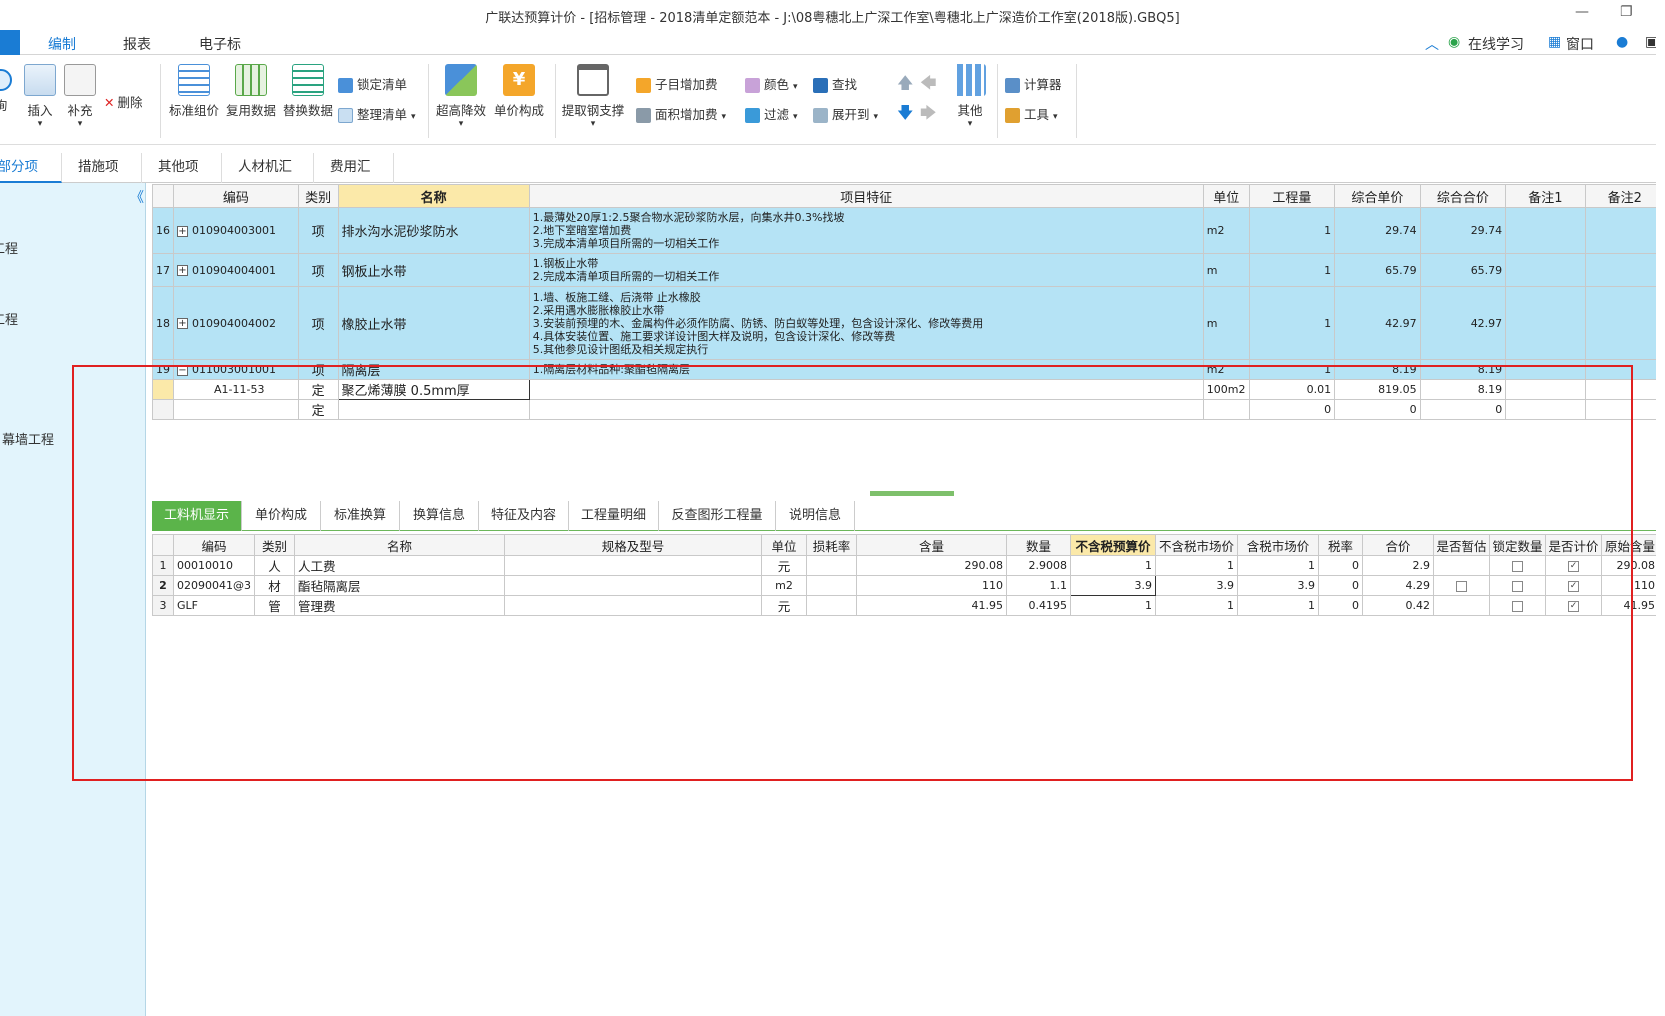  Describe the element at coordinates (236, 369) in the screenshot. I see `code-cell: −011003001001` at that location.